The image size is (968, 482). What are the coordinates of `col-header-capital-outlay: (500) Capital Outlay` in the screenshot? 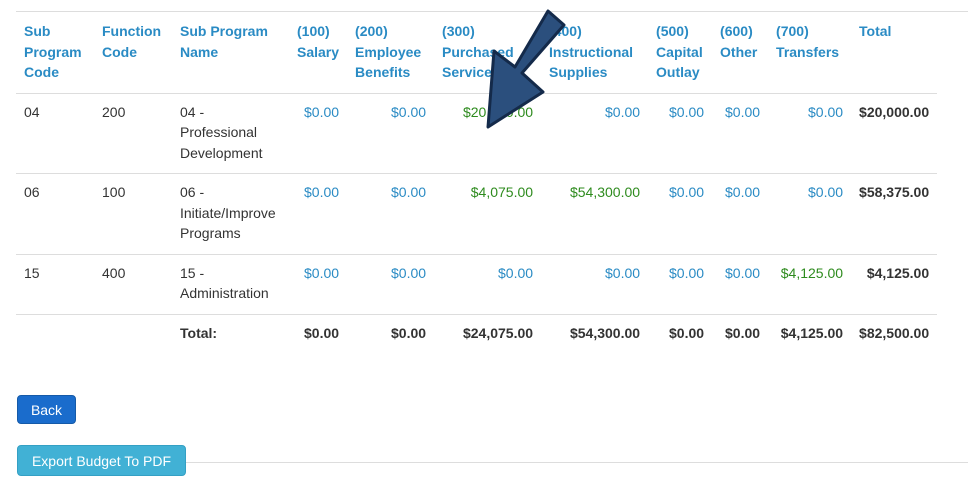 It's located at (680, 52).